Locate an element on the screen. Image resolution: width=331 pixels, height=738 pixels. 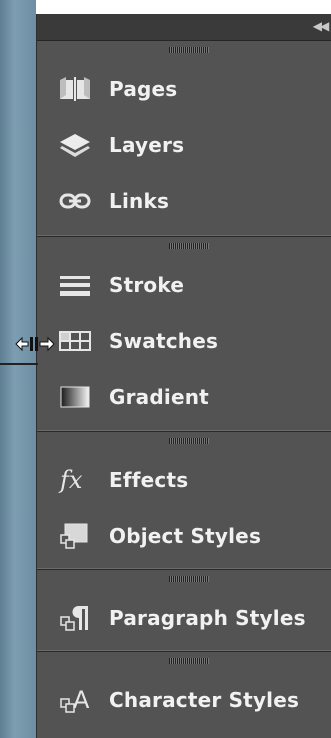
layers-icon is located at coordinates (75, 145).